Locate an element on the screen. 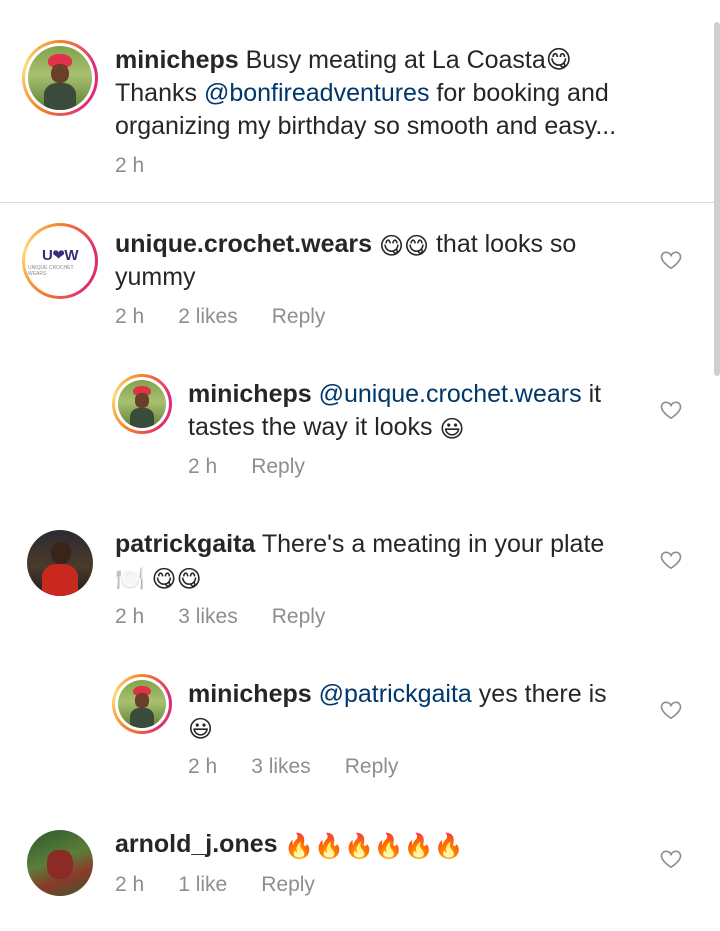 Image resolution: width=720 pixels, height=931 pixels. comment-likes: 2 likes is located at coordinates (208, 317).